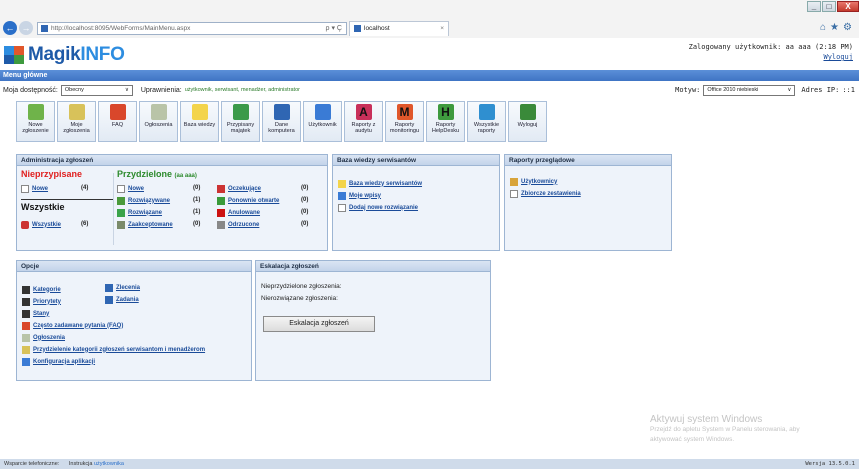 This screenshot has width=859, height=469. I want to click on new-icon, so click(121, 188).